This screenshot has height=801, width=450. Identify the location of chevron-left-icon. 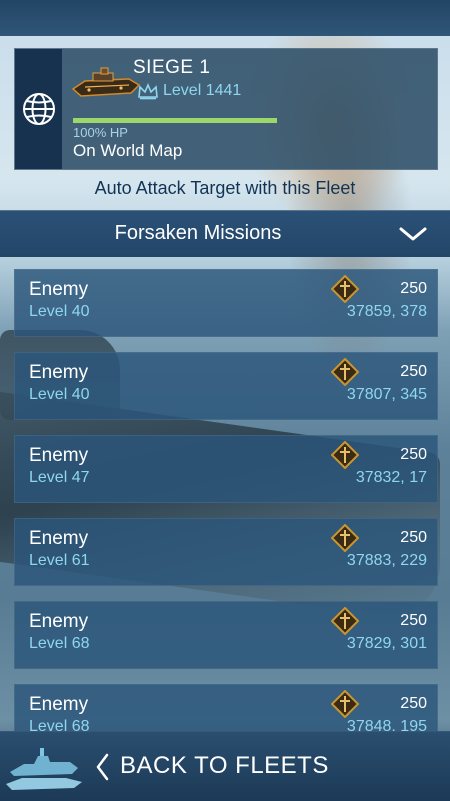
(102, 767).